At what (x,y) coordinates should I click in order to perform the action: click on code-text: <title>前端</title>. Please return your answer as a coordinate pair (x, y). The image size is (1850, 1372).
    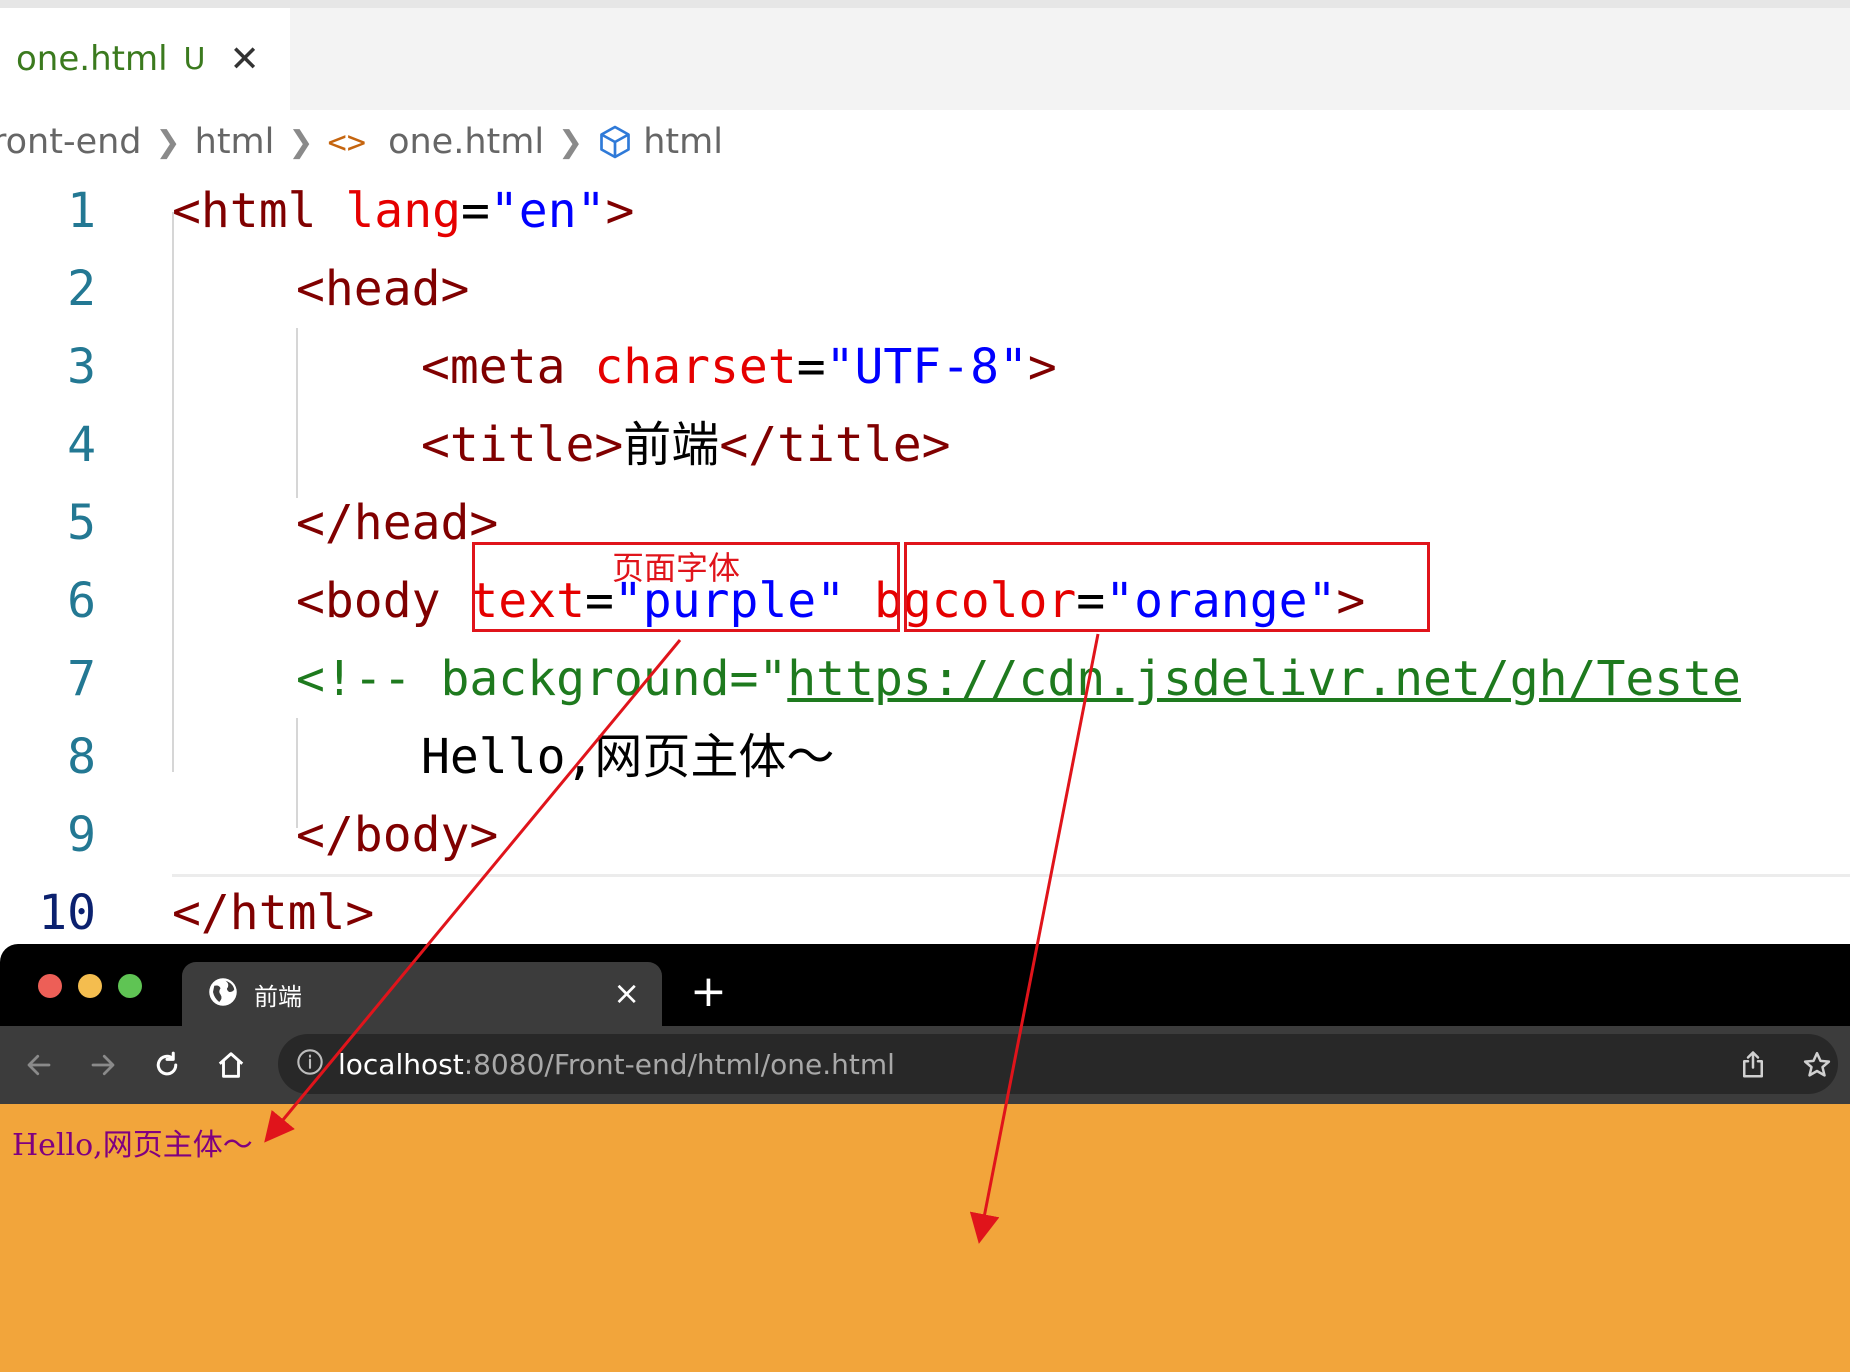
    Looking at the image, I should click on (686, 445).